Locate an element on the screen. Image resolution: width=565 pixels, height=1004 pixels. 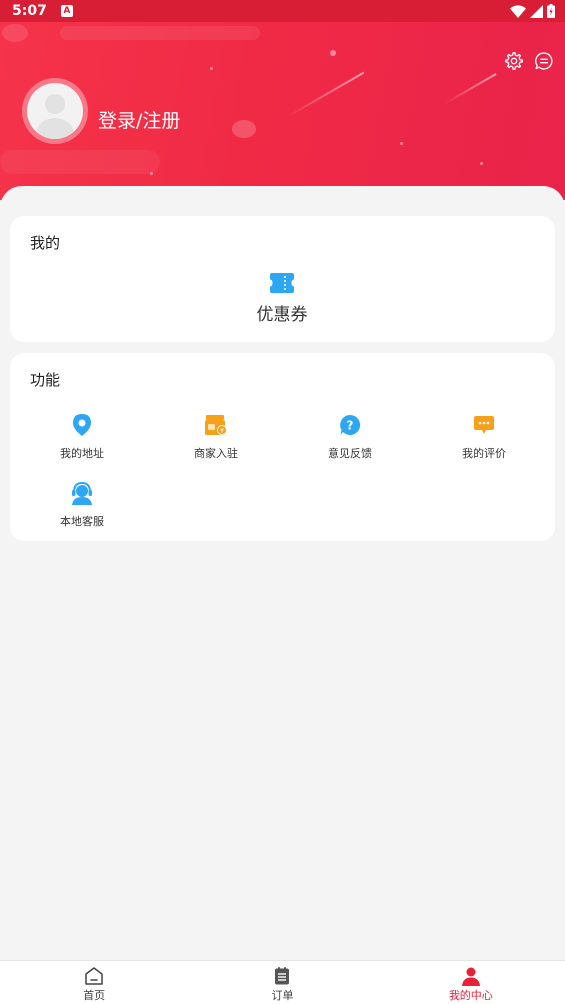
function-card-title: 功能 is located at coordinates (45, 380).